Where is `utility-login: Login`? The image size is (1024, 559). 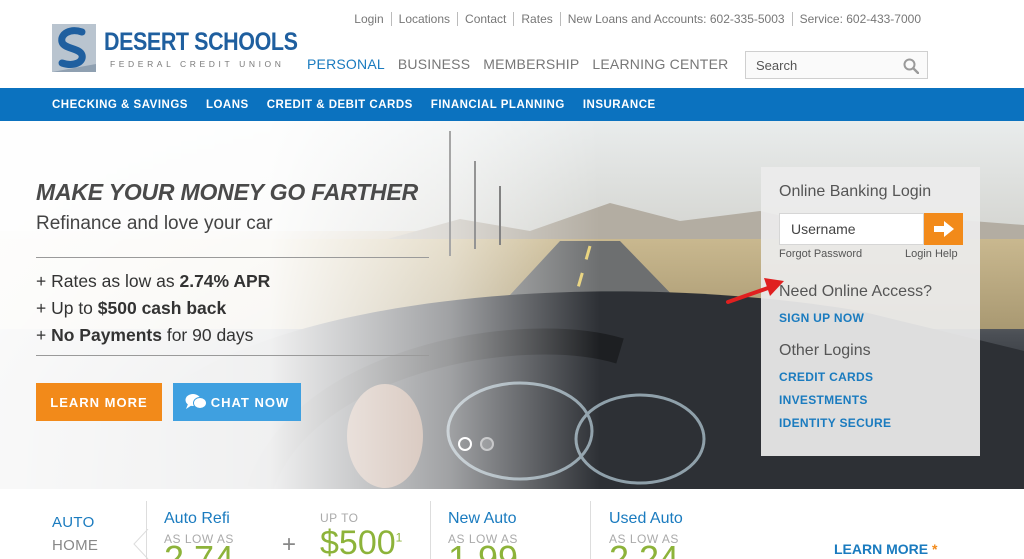
utility-login: Login is located at coordinates (368, 19).